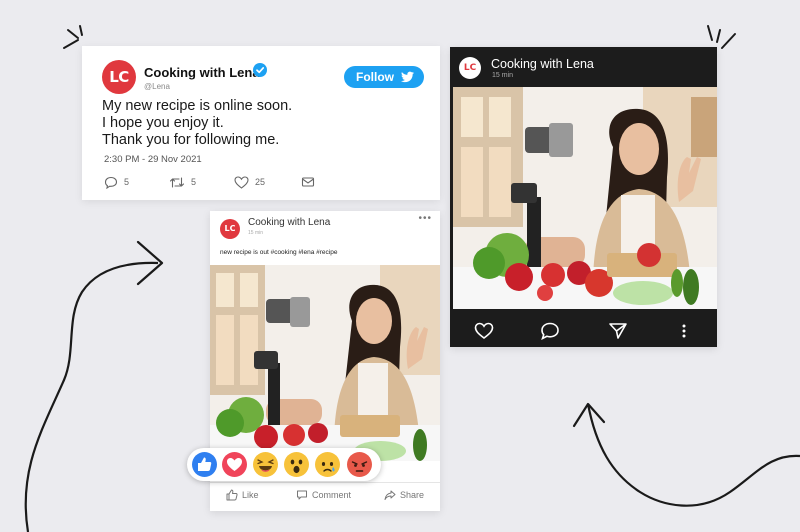 Image resolution: width=800 pixels, height=532 pixels. What do you see at coordinates (425, 218) in the screenshot?
I see `more-icon: •••` at bounding box center [425, 218].